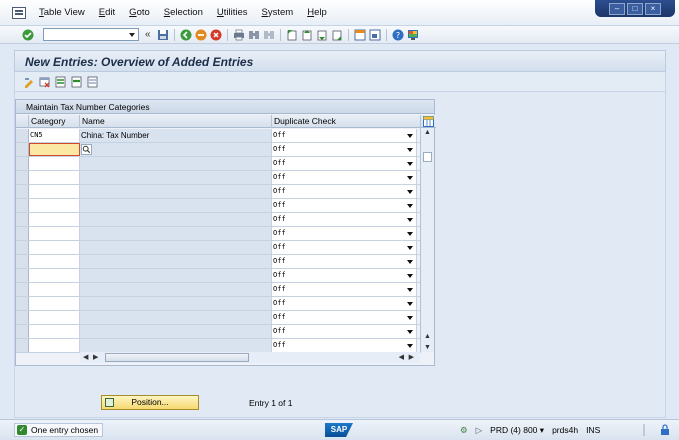  What do you see at coordinates (176, 121) in the screenshot?
I see `column-header-name: Name` at bounding box center [176, 121].